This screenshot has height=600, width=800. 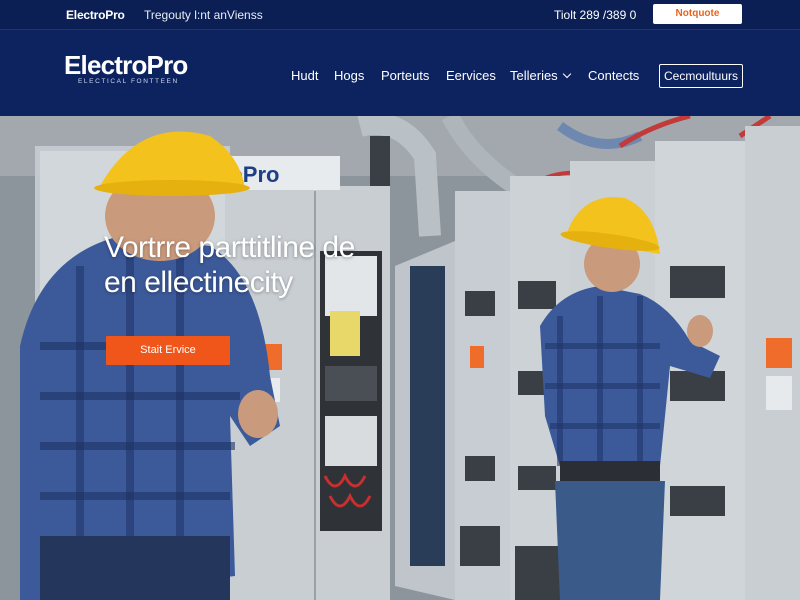 What do you see at coordinates (229, 247) in the screenshot?
I see `hero-title-line-1: Vortrre parttitline de` at bounding box center [229, 247].